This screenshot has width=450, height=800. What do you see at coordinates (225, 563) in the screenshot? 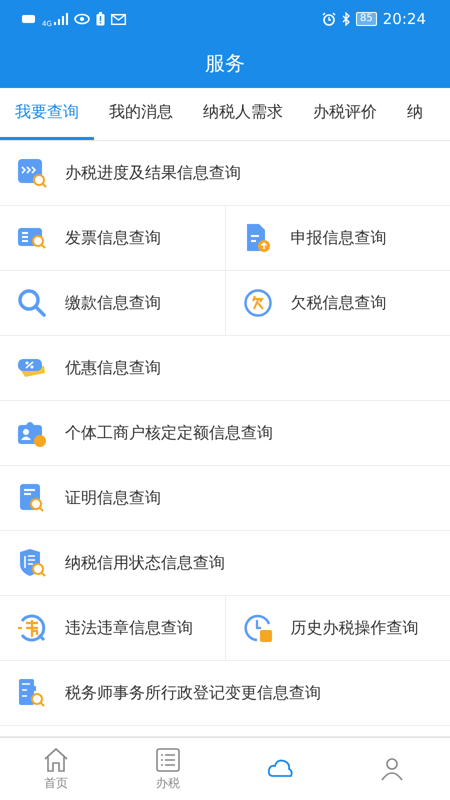
I see `query-item: 纳税信用状态信息查询` at bounding box center [225, 563].